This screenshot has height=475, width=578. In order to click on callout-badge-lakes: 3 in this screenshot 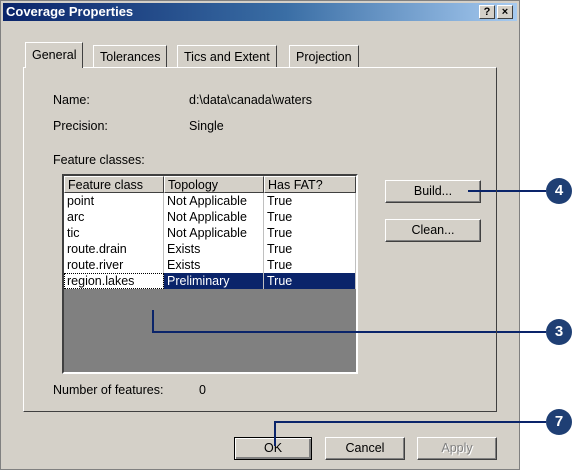, I will do `click(559, 332)`.